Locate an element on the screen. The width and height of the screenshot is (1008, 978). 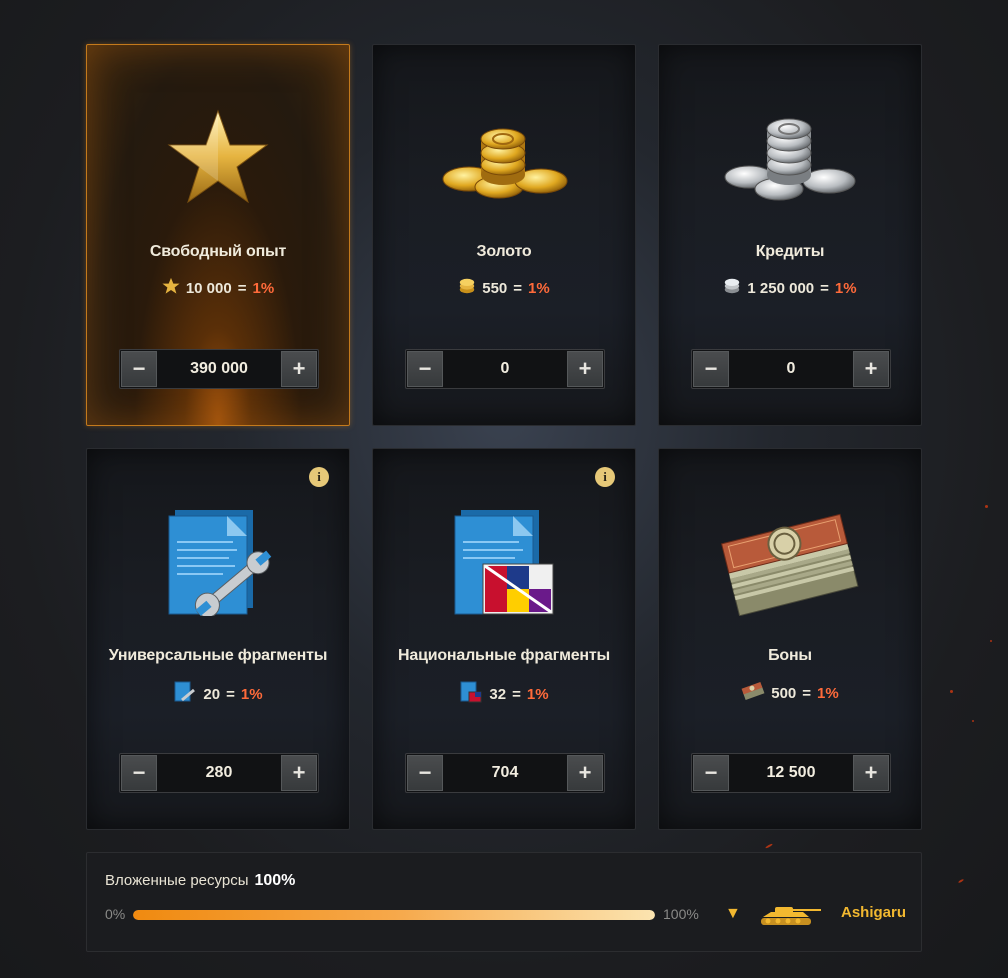
amount-value: 704 is located at coordinates (505, 773).